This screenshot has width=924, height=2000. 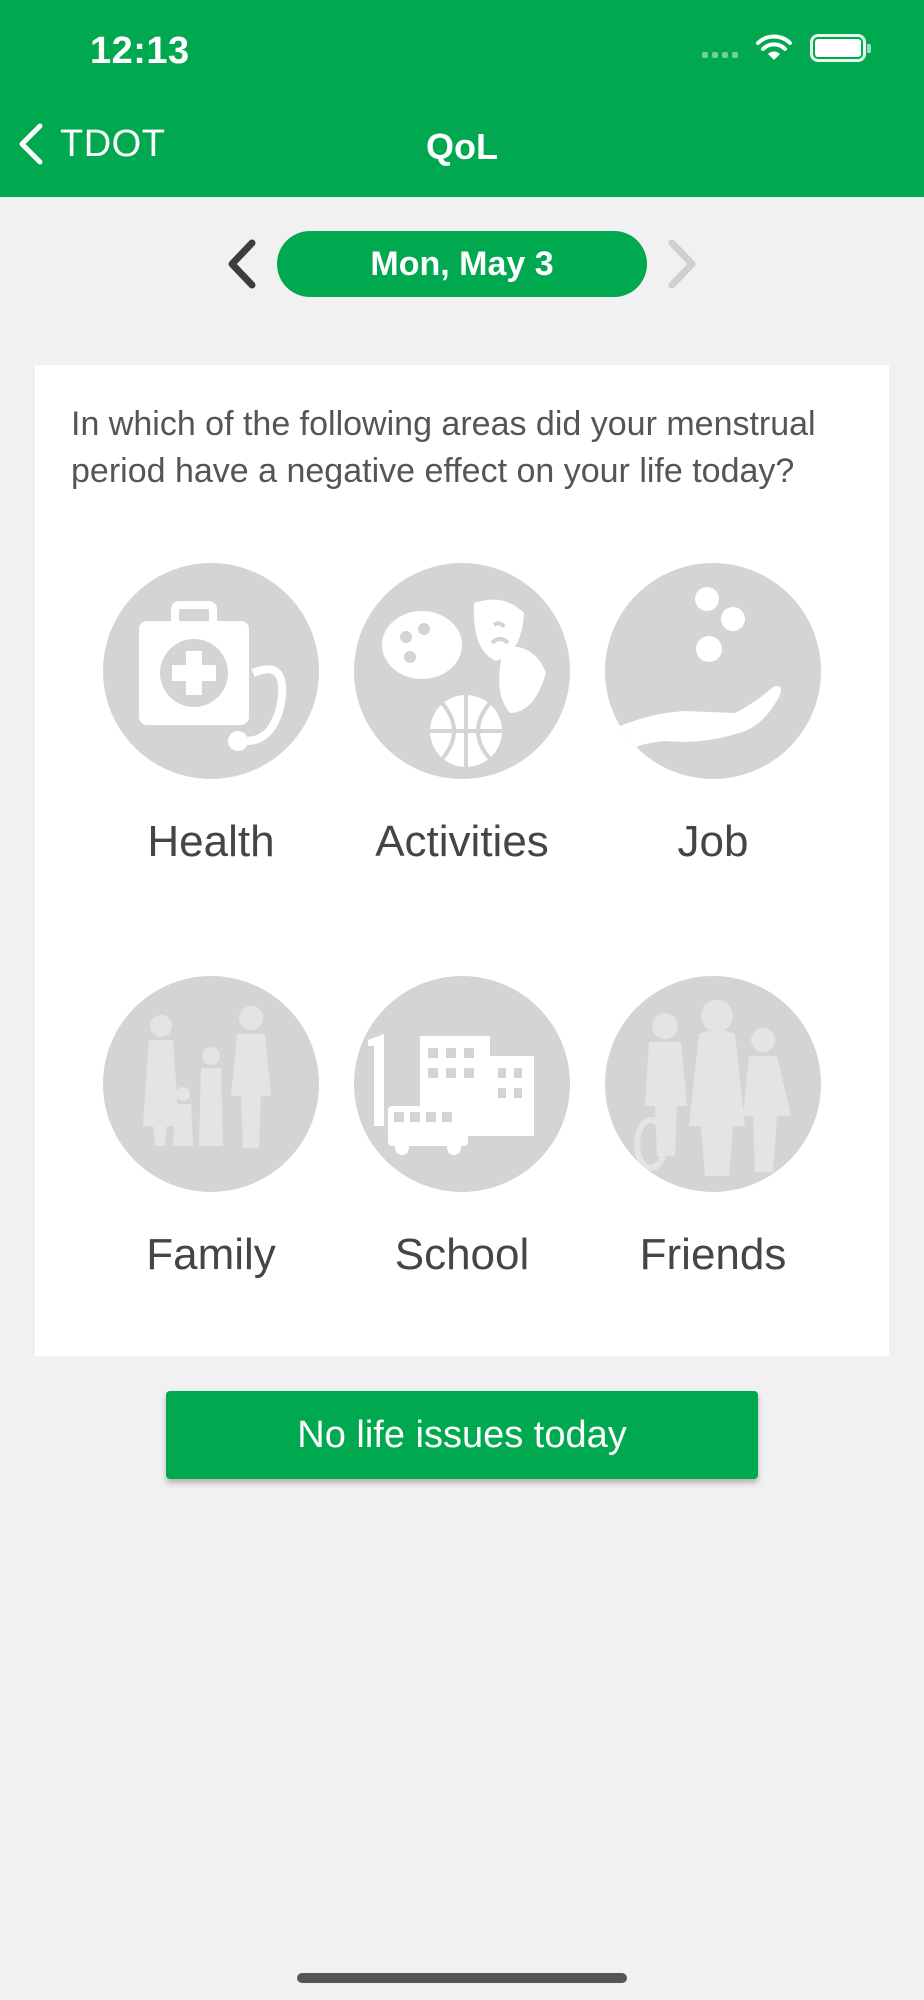 I want to click on option-label: Job, so click(x=713, y=841).